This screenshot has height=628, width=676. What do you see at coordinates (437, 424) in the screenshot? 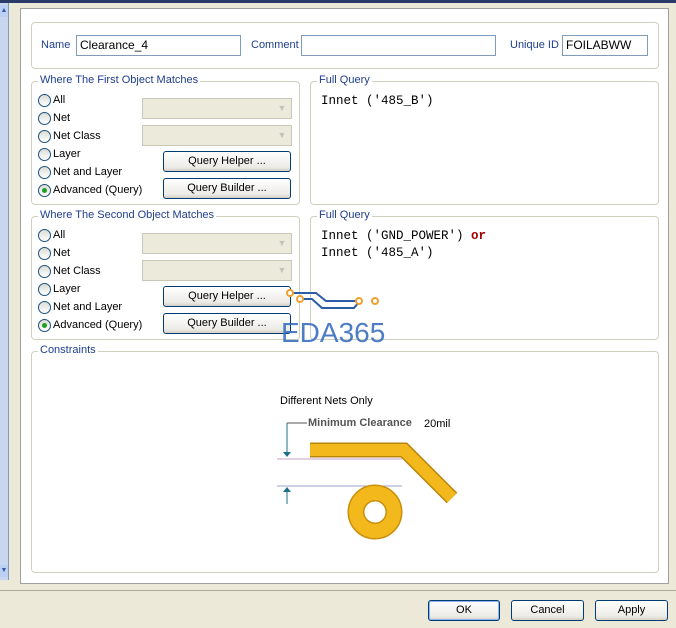
I see `min-clearance-value: 20mil` at bounding box center [437, 424].